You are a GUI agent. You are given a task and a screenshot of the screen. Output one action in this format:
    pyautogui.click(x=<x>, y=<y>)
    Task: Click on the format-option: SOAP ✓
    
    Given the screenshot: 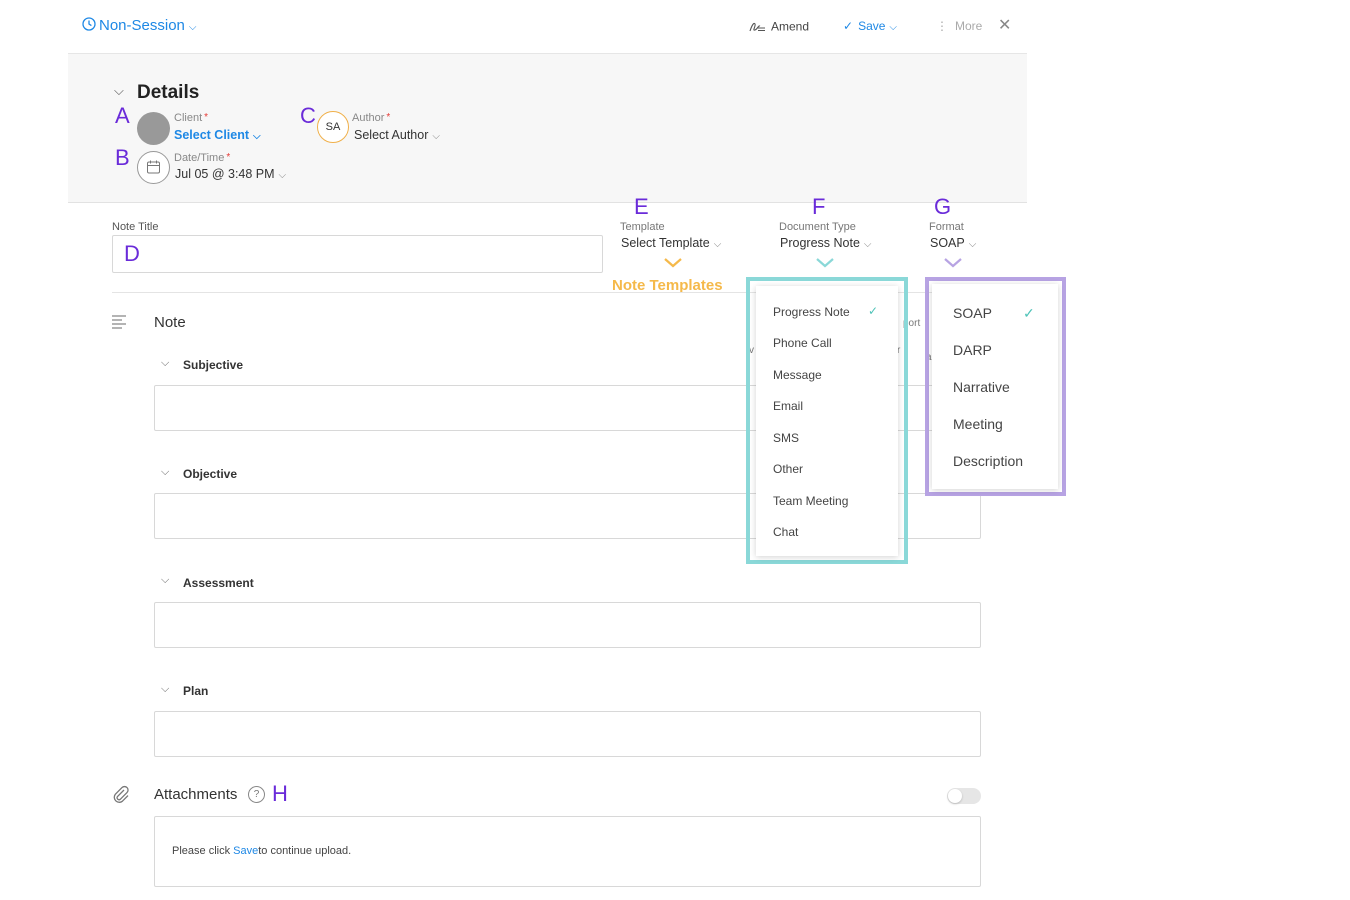 What is the action you would take?
    pyautogui.click(x=995, y=313)
    